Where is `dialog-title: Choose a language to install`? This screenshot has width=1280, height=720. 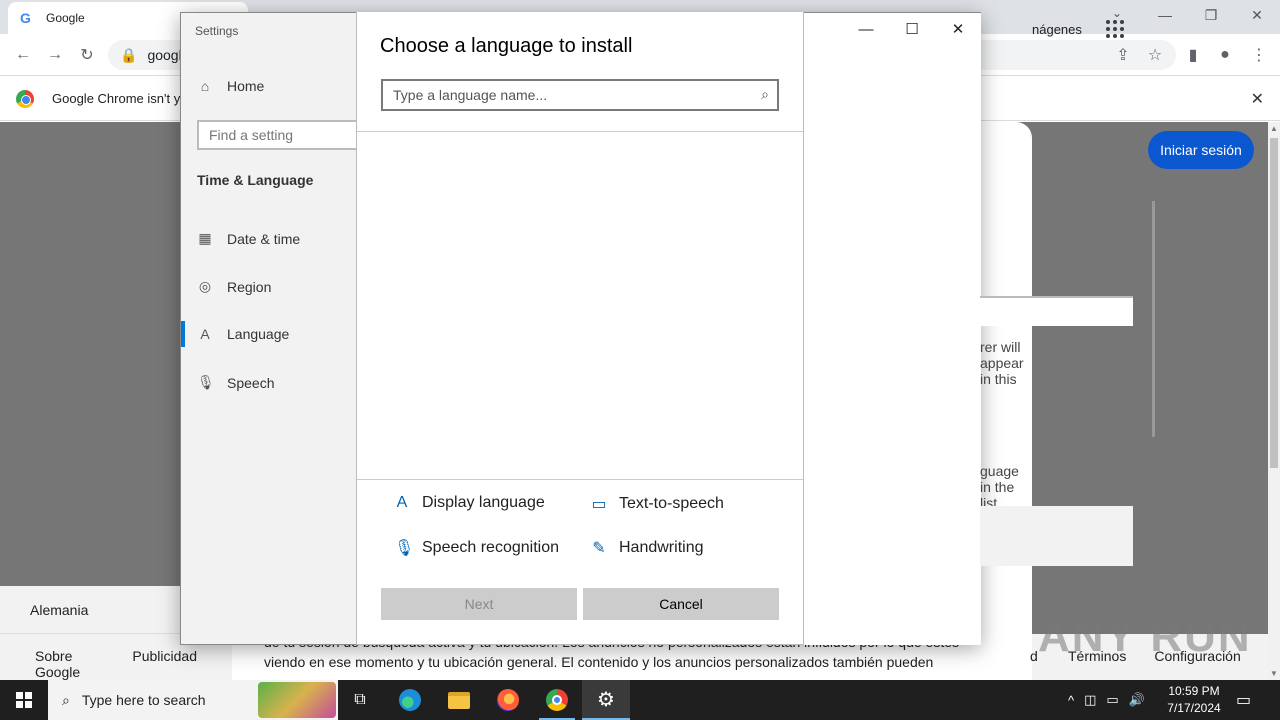 dialog-title: Choose a language to install is located at coordinates (506, 46).